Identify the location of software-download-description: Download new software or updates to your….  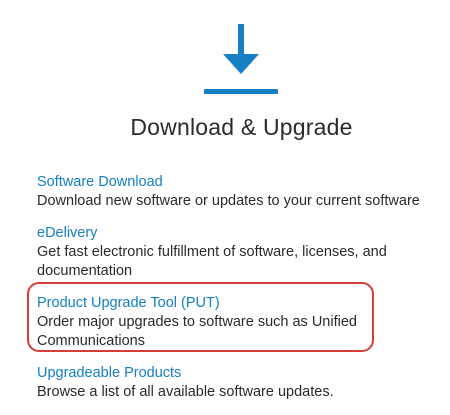
(228, 201).